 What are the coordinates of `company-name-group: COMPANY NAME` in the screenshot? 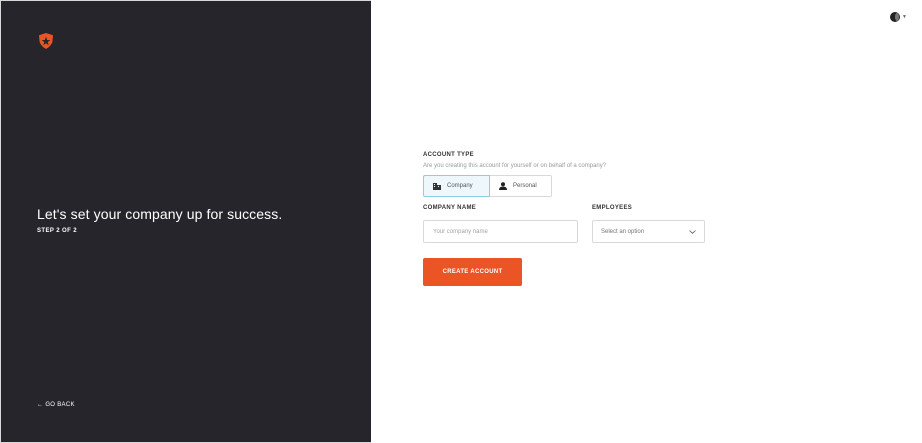 It's located at (500, 224).